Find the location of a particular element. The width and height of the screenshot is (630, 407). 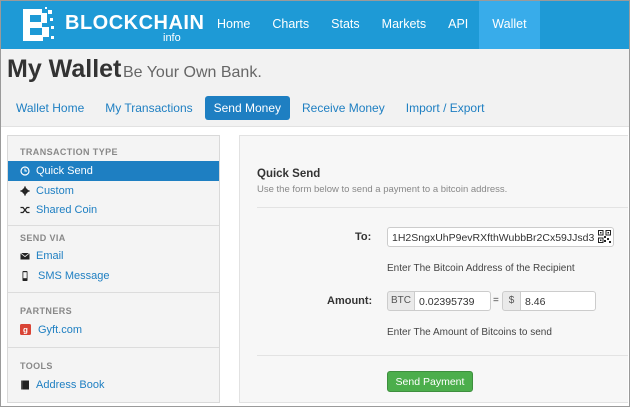

tab-wallet-home: Wallet Home is located at coordinates (50, 108).